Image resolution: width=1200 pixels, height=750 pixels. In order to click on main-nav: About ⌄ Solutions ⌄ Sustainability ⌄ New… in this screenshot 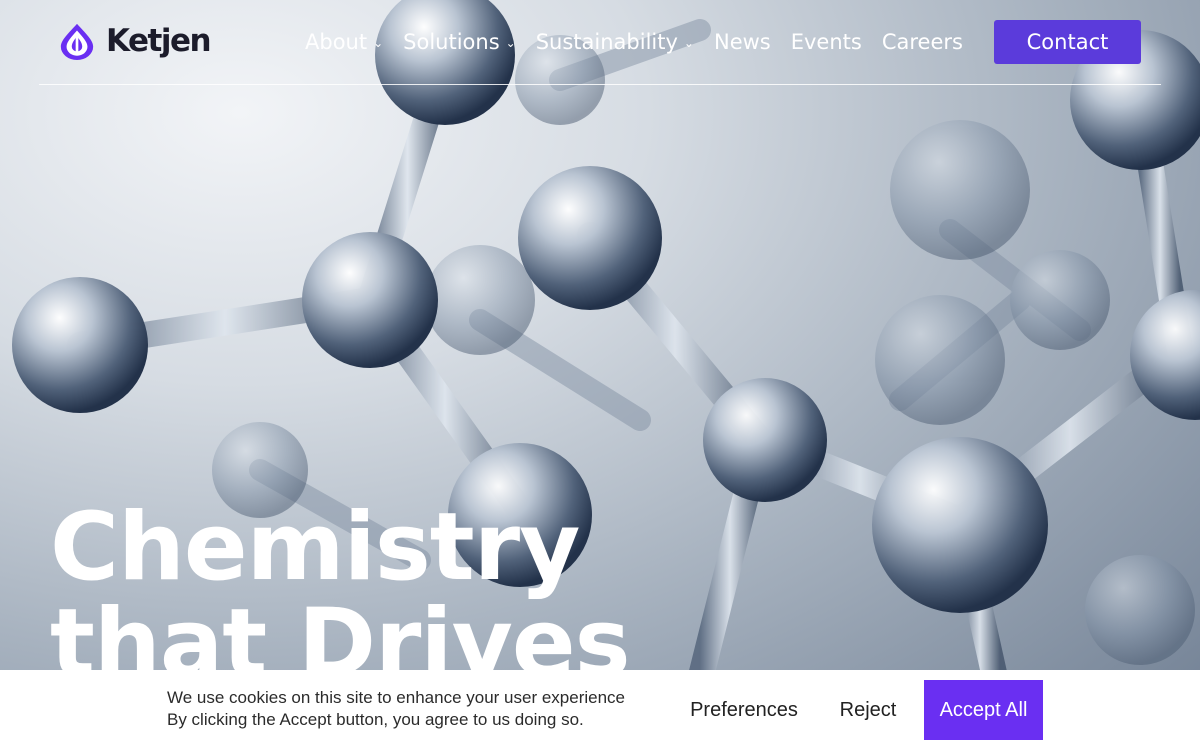, I will do `click(644, 42)`.